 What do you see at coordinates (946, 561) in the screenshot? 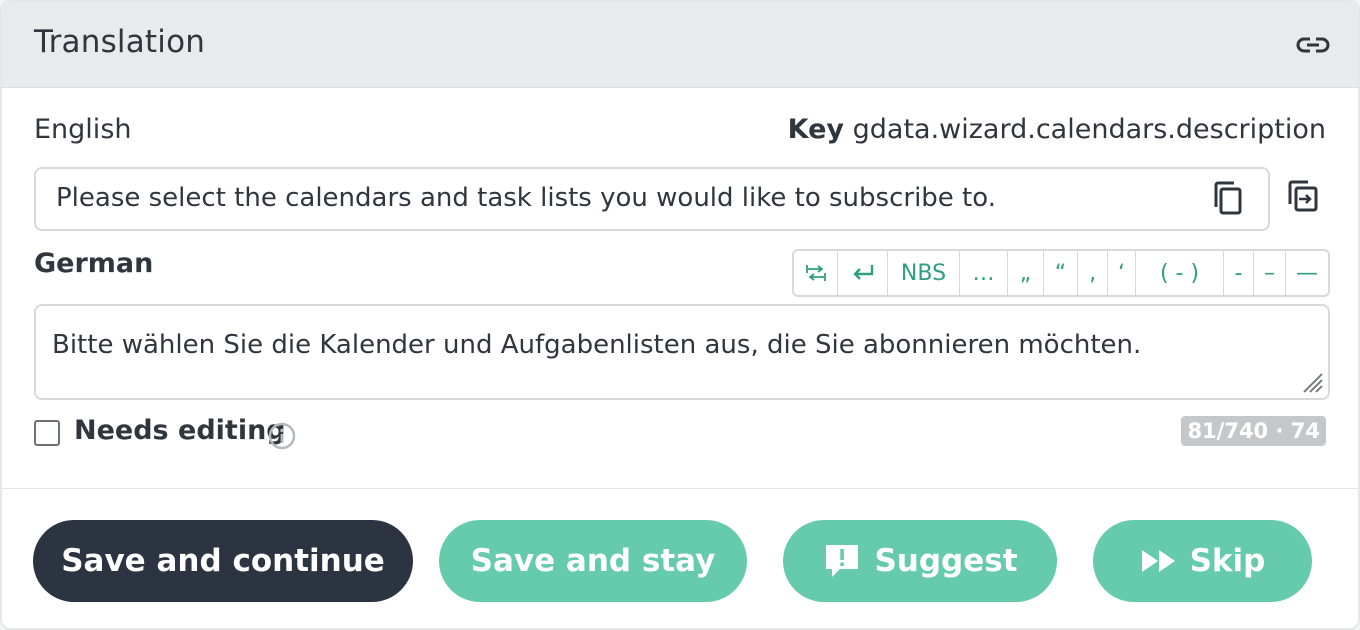
I see `suggest-label: Suggest` at bounding box center [946, 561].